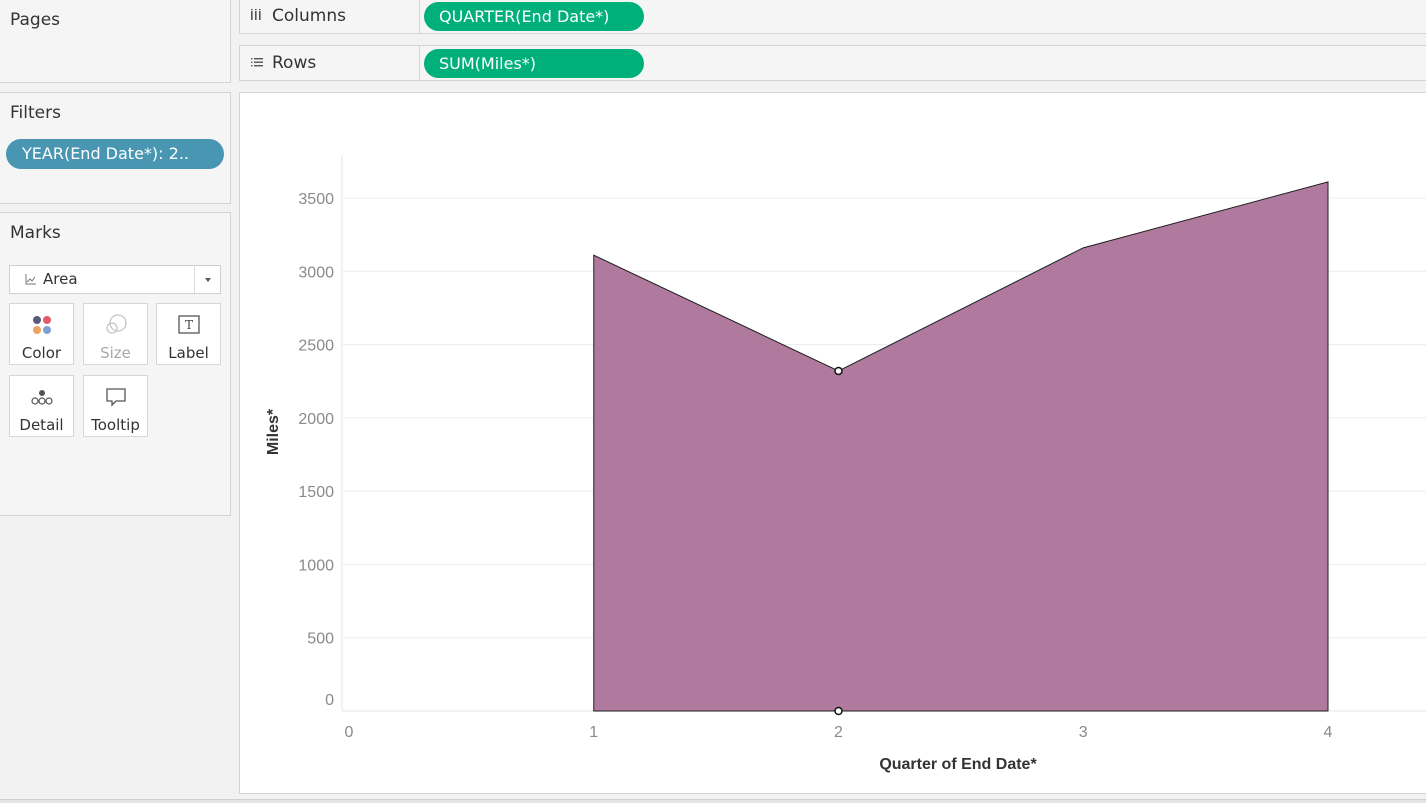  Describe the element at coordinates (316, 199) in the screenshot. I see `y-tick-label-3500: 3500` at that location.